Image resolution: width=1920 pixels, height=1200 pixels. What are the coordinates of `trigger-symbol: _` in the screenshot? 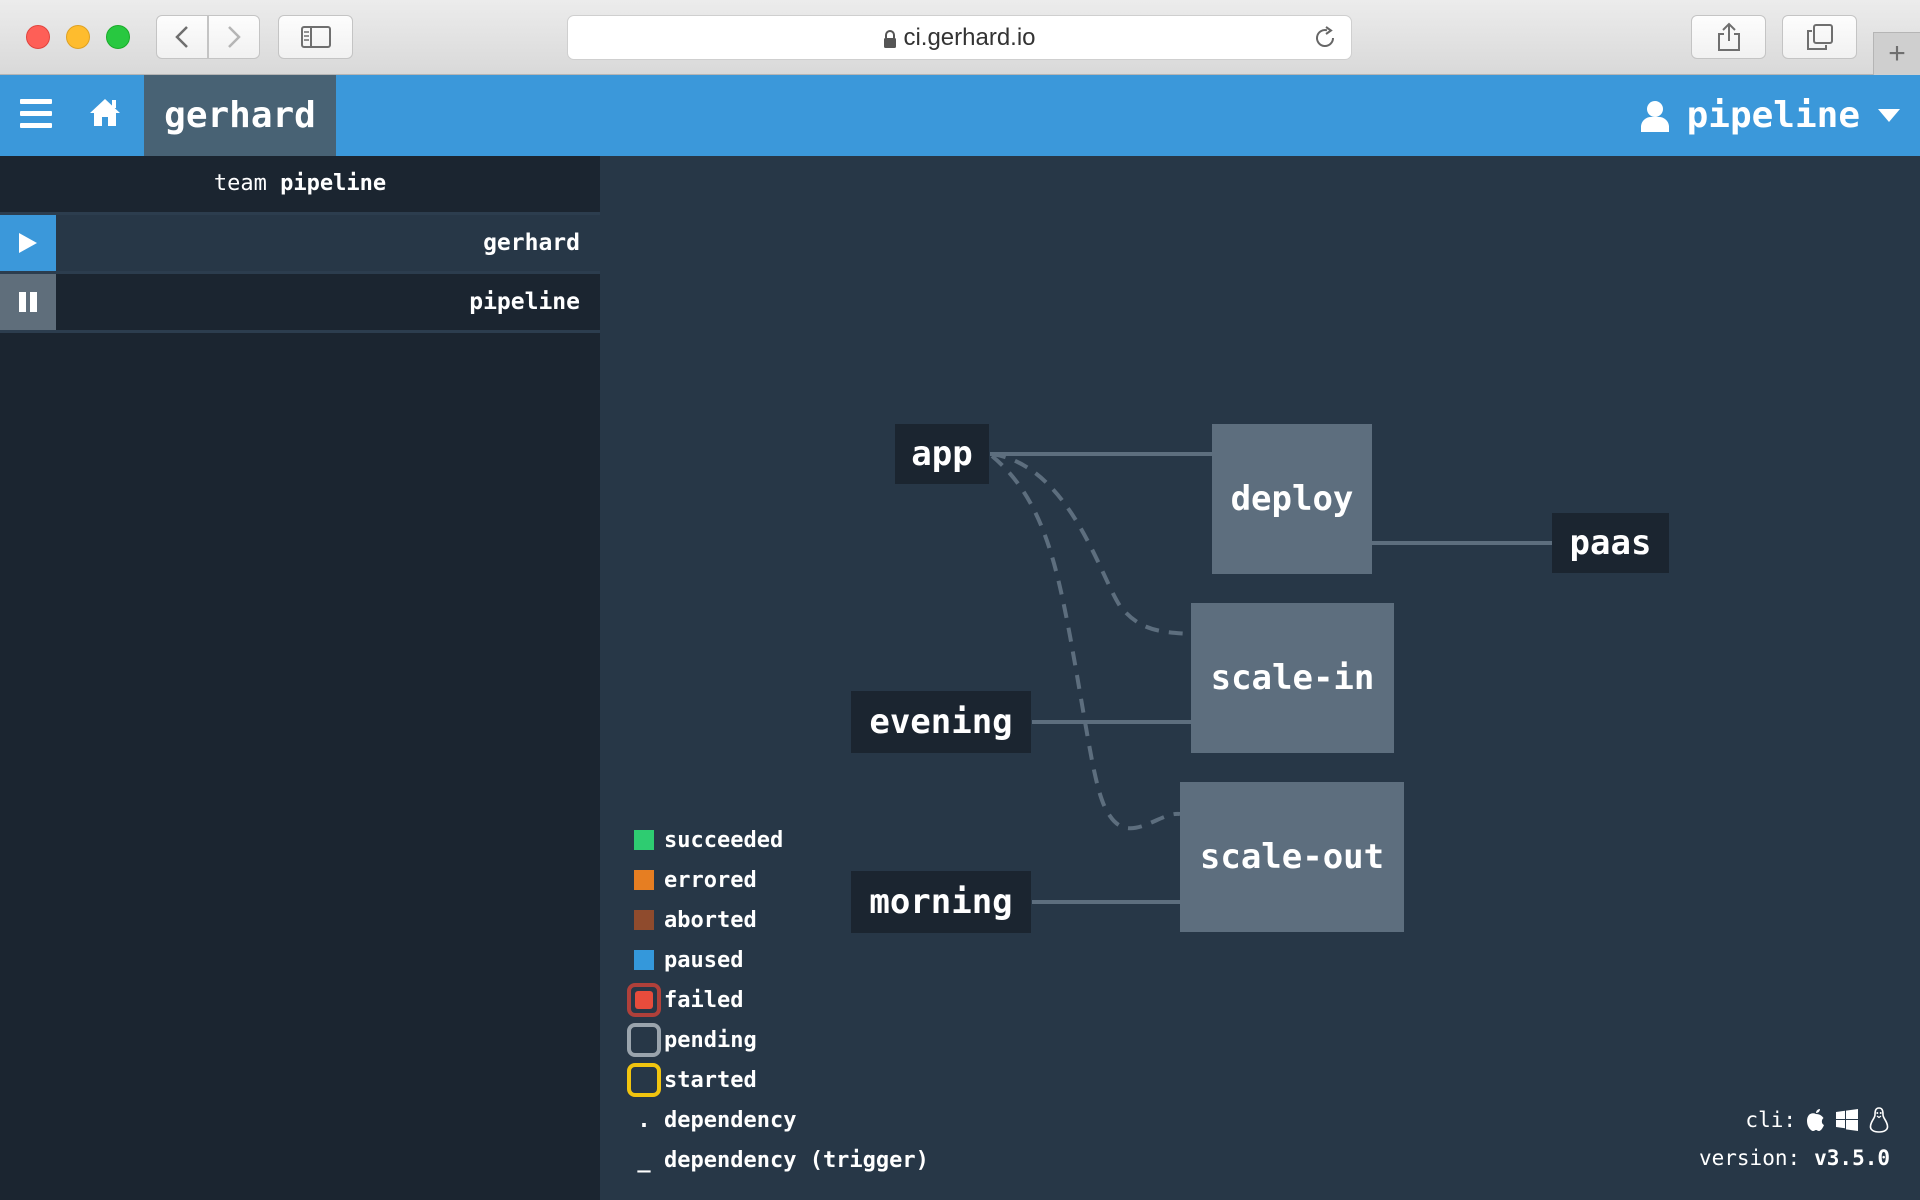 It's located at (644, 1160).